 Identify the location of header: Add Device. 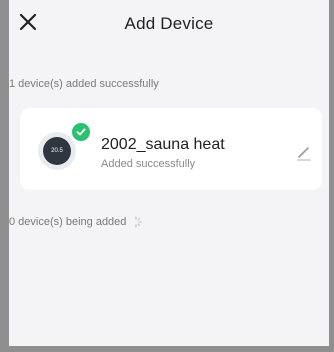
(169, 23).